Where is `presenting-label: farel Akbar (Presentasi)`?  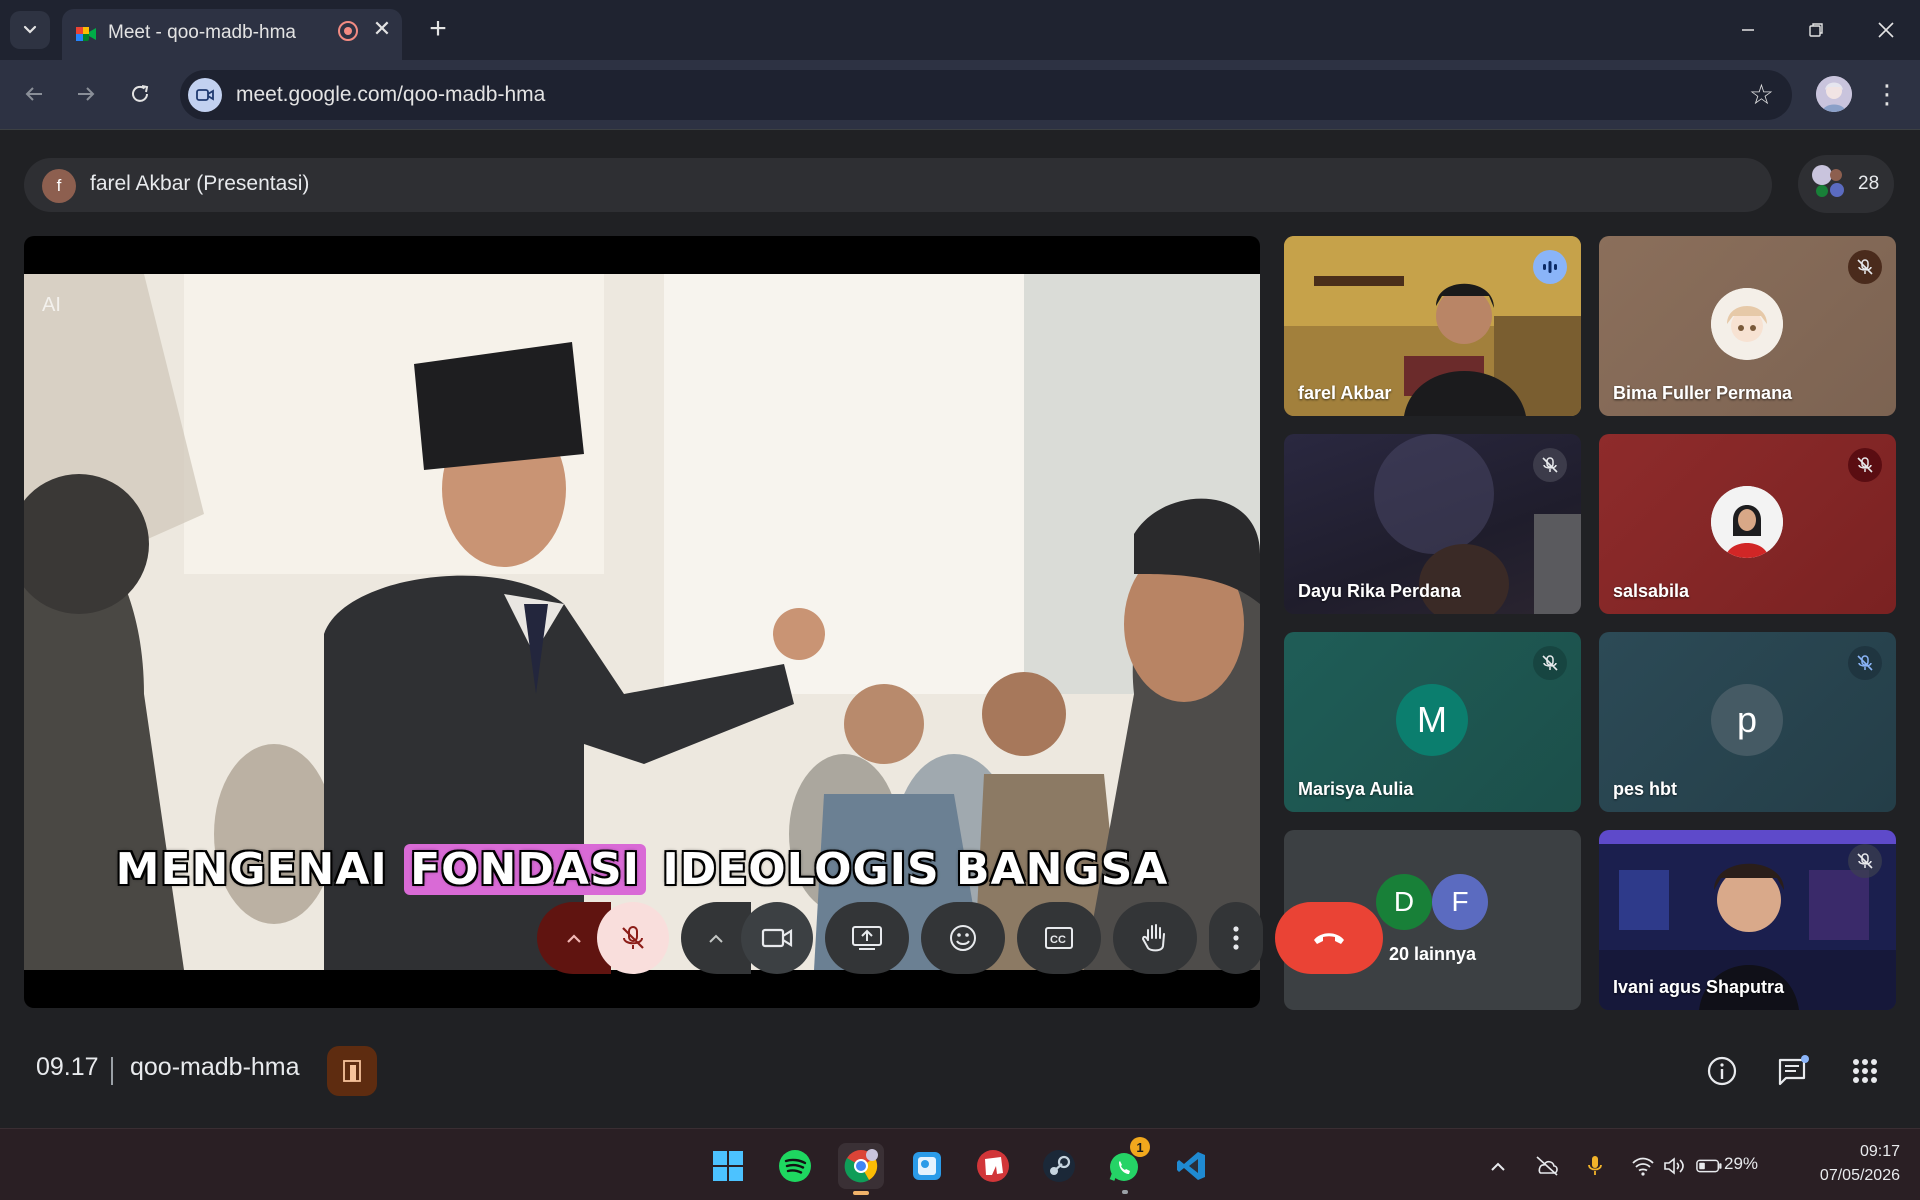
presenting-label: farel Akbar (Presentasi) is located at coordinates (200, 183).